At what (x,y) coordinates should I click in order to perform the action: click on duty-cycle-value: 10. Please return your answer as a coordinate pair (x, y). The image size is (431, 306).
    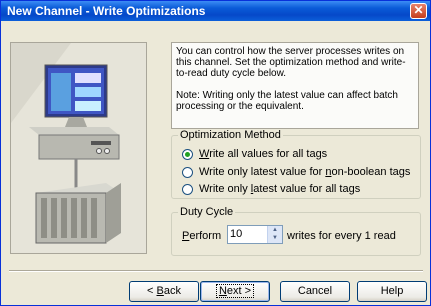
    Looking at the image, I should click on (236, 234).